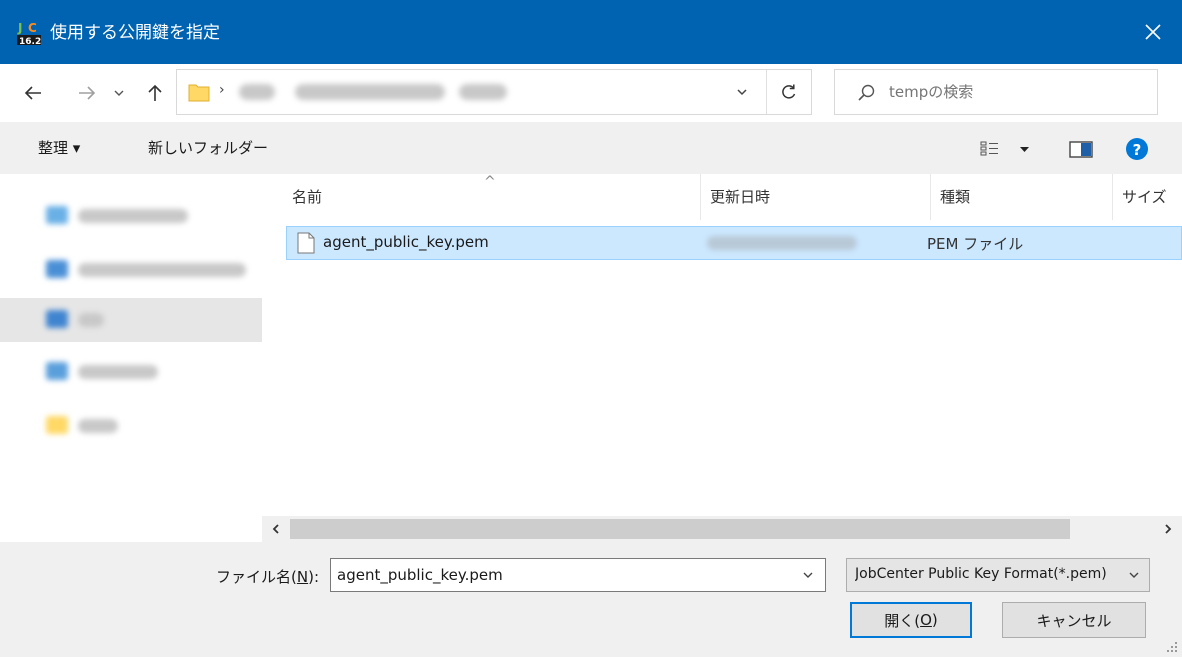  Describe the element at coordinates (208, 148) in the screenshot. I see `new-folder-button: 新しいフォルダー` at that location.